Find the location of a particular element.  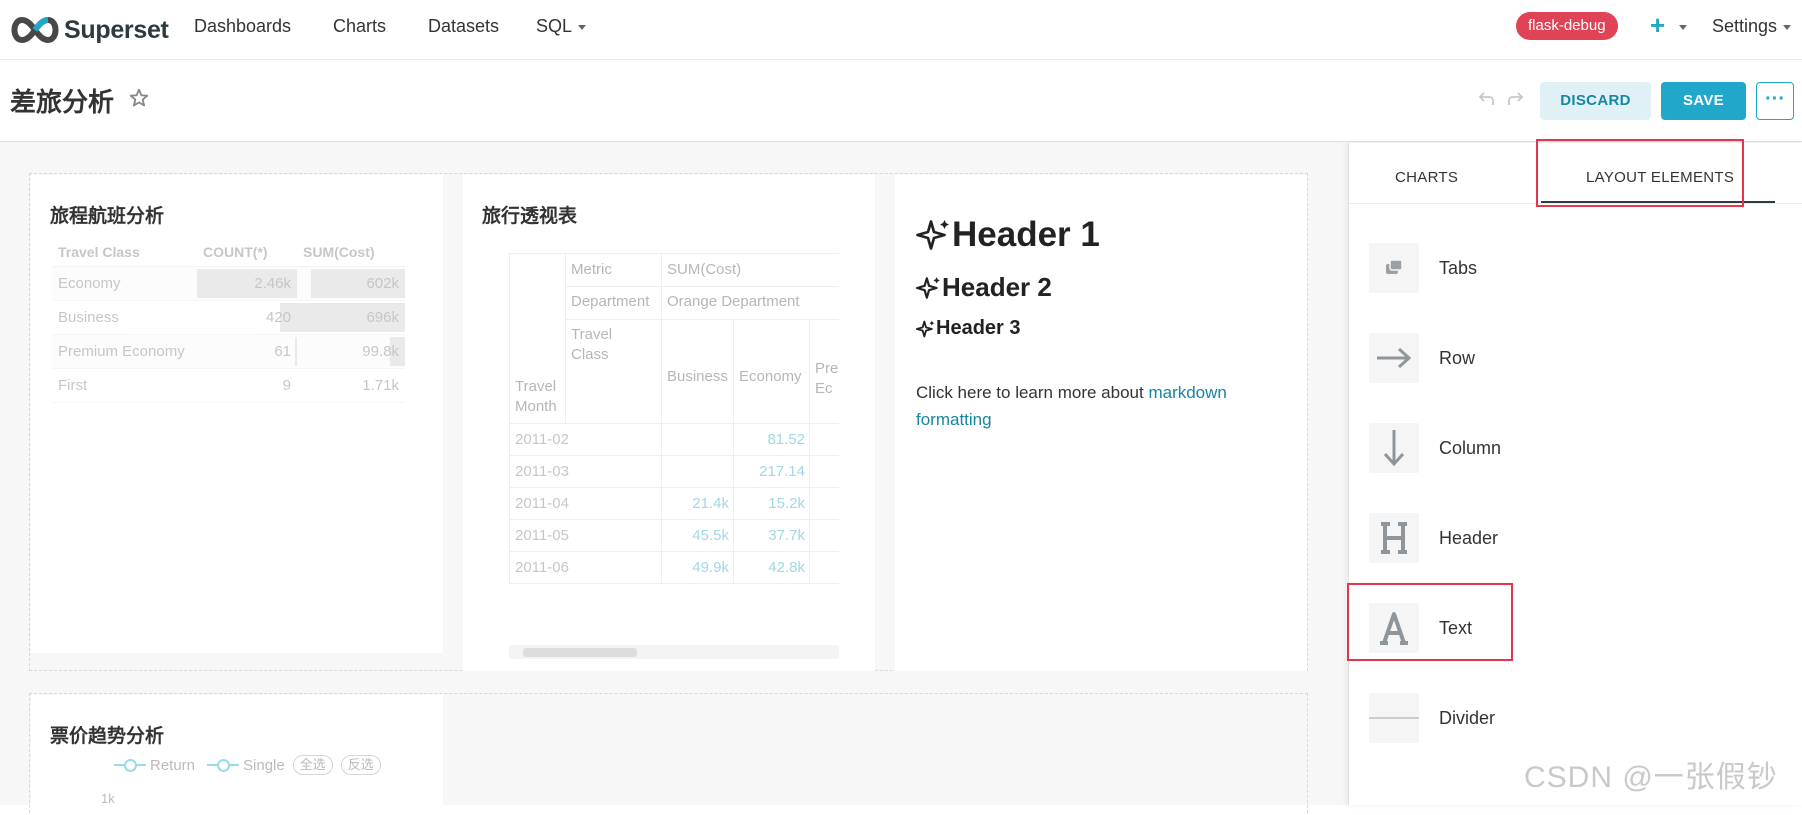

nav-datasets: Datasets is located at coordinates (463, 26).